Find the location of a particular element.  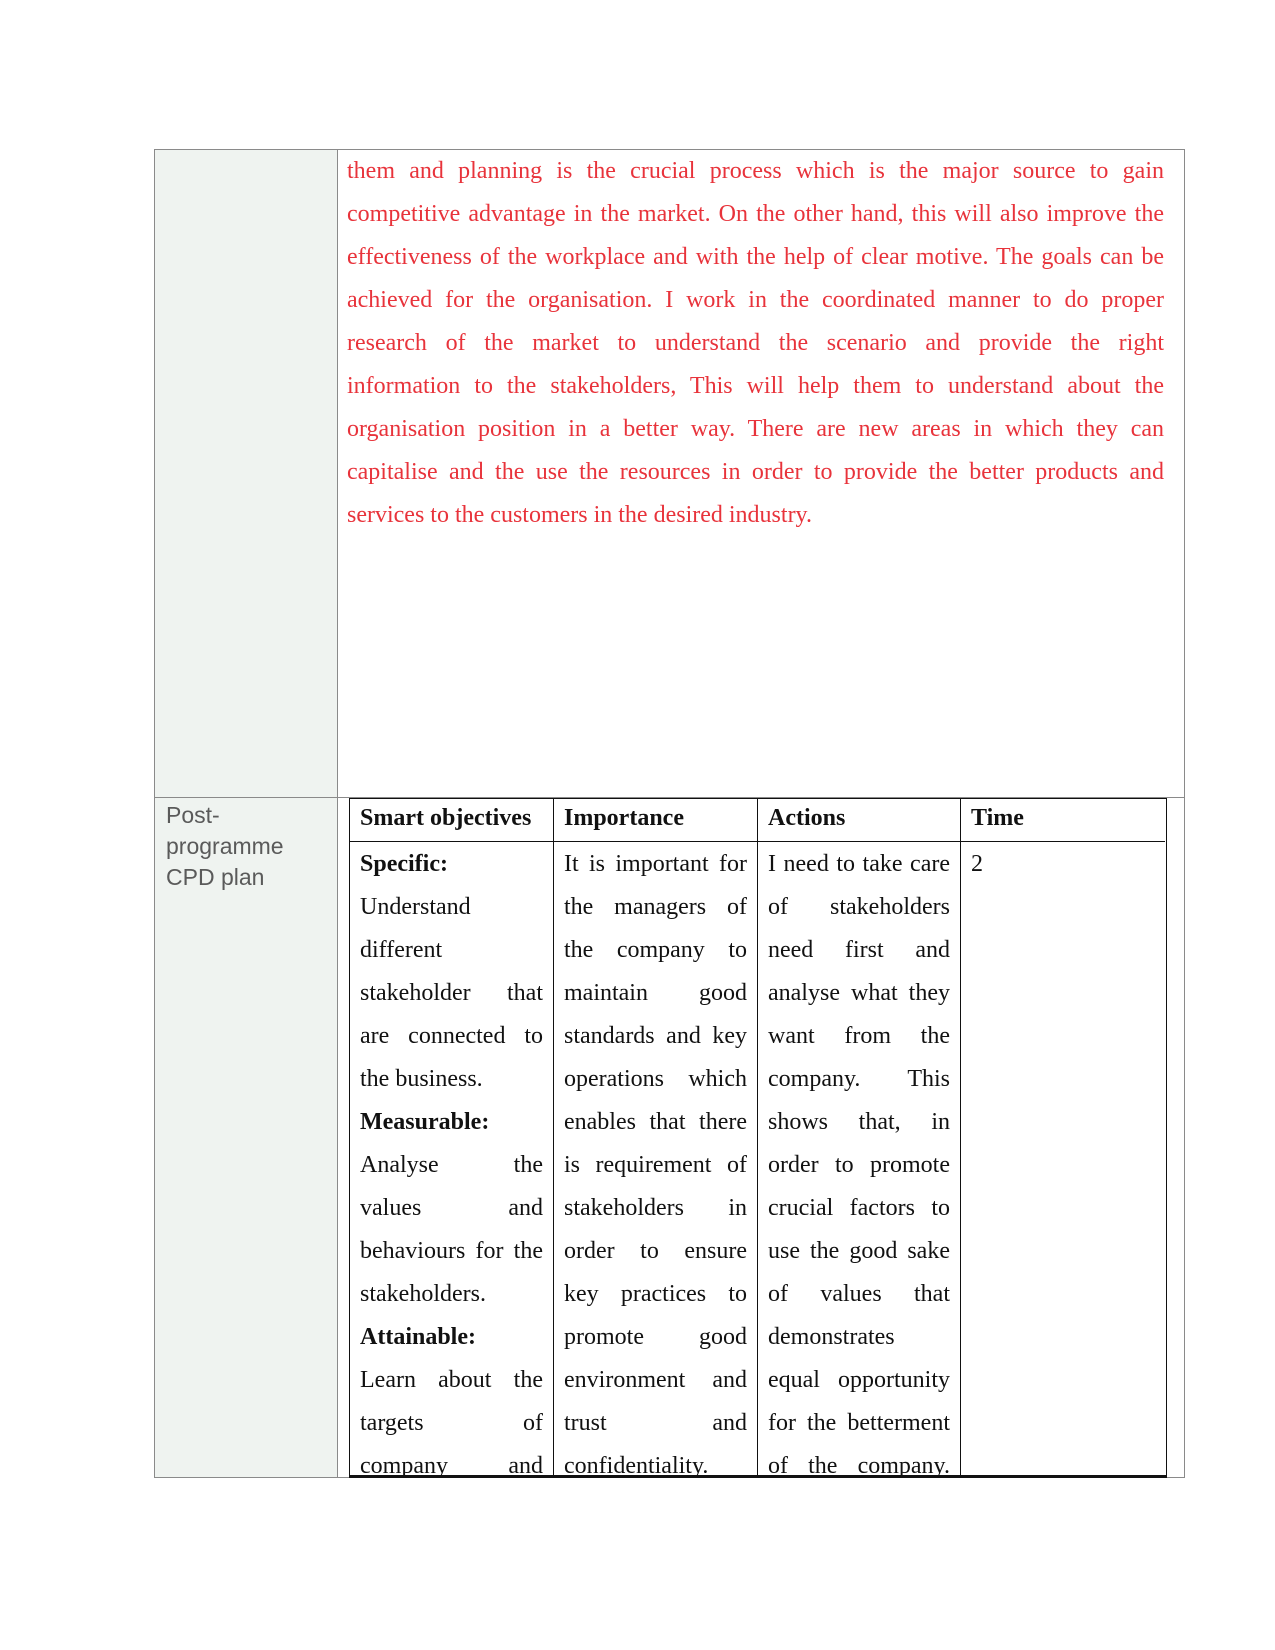

cell-text-line: of the company. is located at coordinates (859, 1466).